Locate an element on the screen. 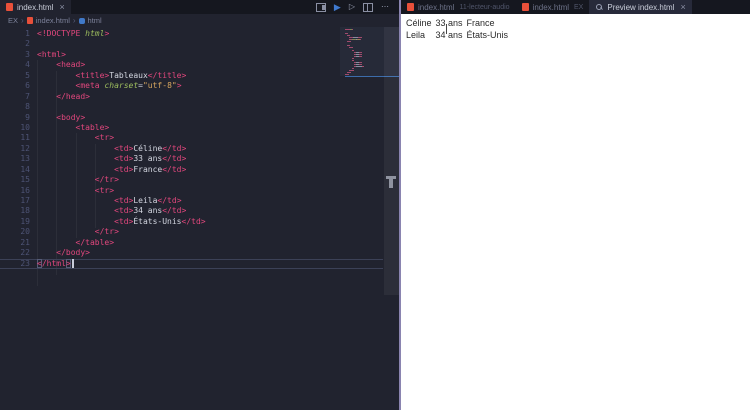 The width and height of the screenshot is (750, 410). table-row: Céline 33 ans France is located at coordinates (457, 23).